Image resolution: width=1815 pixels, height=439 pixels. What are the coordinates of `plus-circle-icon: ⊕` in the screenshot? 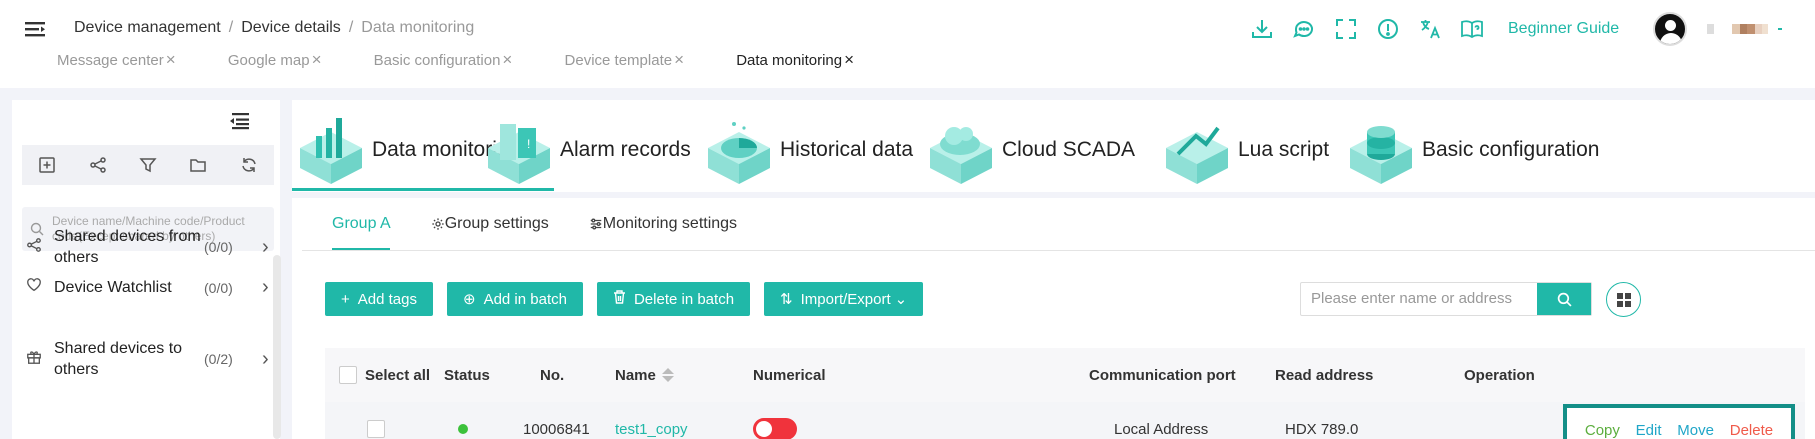 It's located at (469, 299).